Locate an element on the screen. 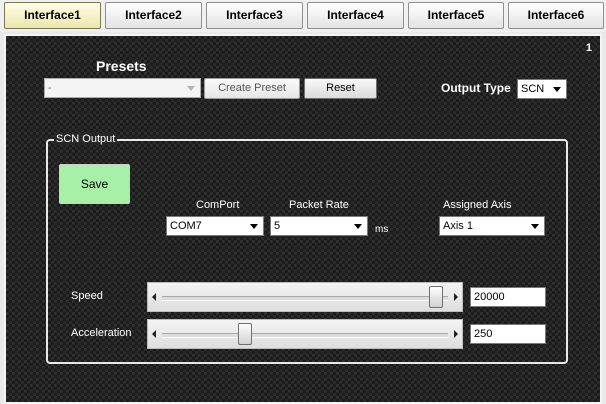 The image size is (606, 404). reset-button: Reset is located at coordinates (340, 88).